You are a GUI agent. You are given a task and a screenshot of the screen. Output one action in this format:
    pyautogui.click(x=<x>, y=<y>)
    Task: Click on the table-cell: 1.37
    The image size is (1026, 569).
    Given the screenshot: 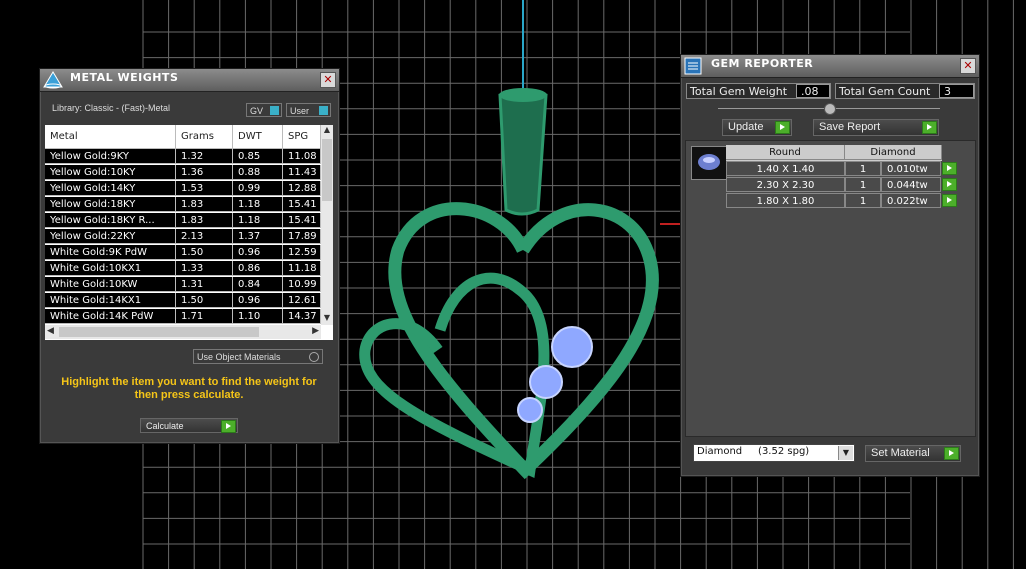 What is the action you would take?
    pyautogui.click(x=258, y=236)
    